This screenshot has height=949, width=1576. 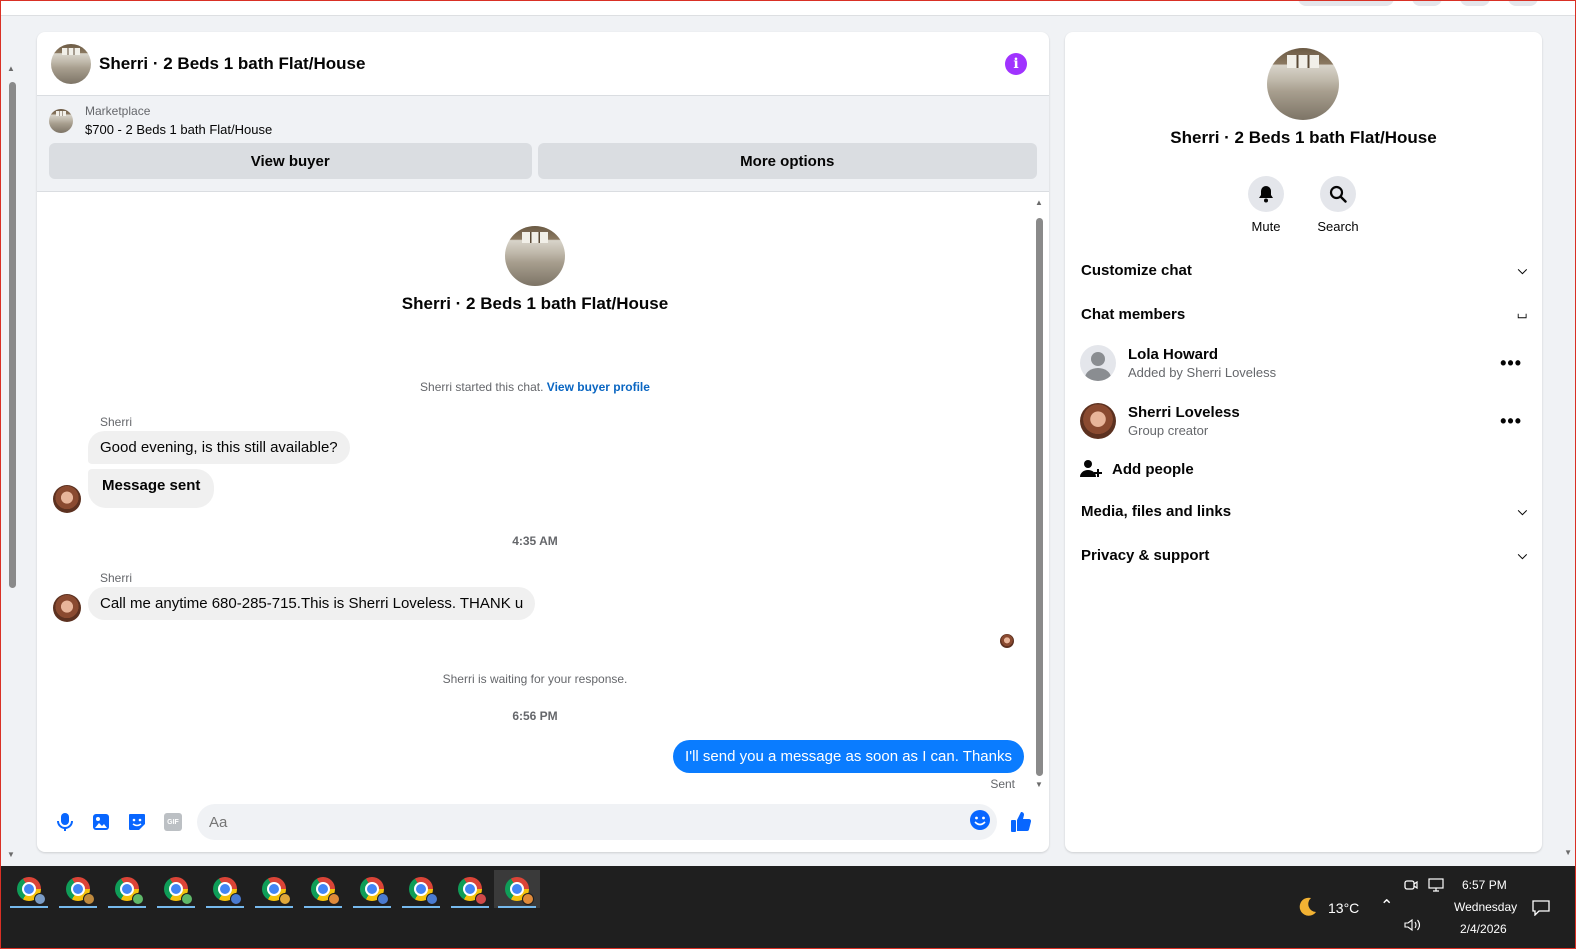 I want to click on volume-icon, so click(x=1413, y=927).